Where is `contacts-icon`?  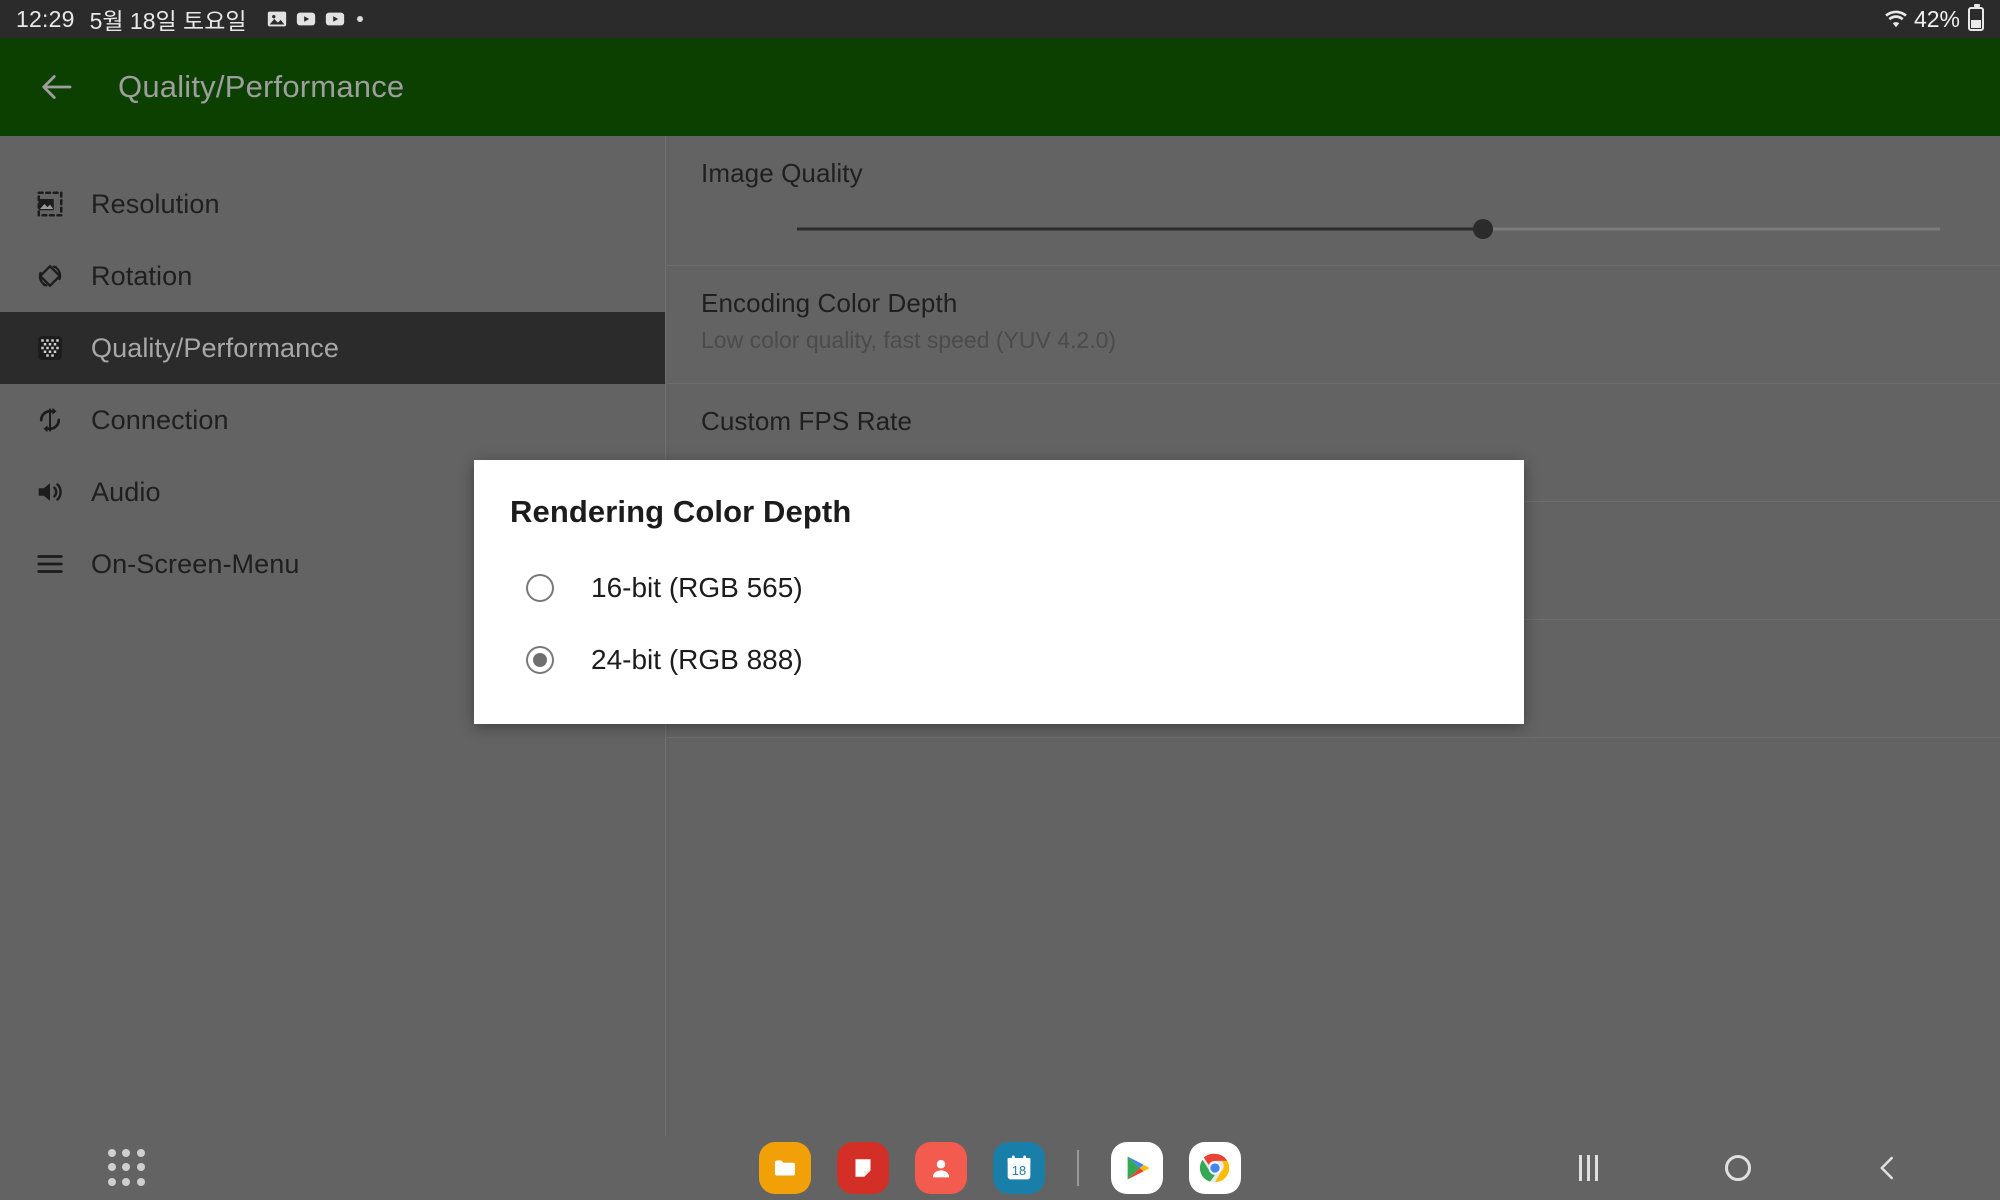 contacts-icon is located at coordinates (941, 1168).